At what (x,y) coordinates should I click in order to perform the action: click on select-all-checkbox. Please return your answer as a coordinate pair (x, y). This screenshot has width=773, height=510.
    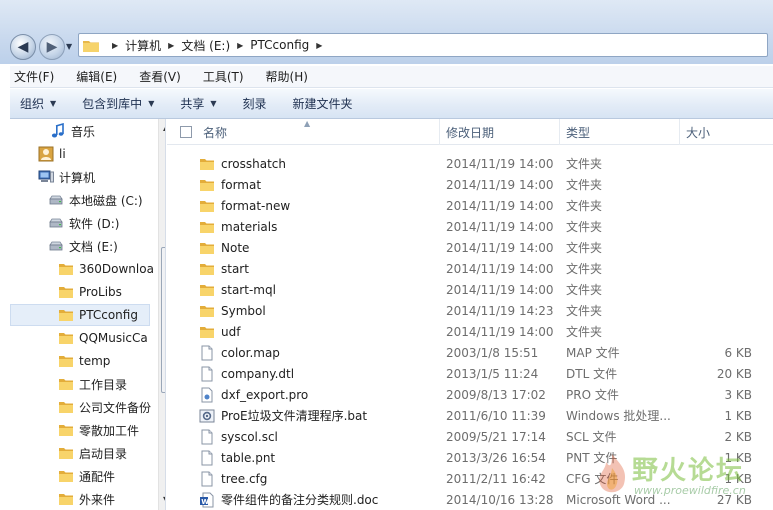
    Looking at the image, I should click on (186, 132).